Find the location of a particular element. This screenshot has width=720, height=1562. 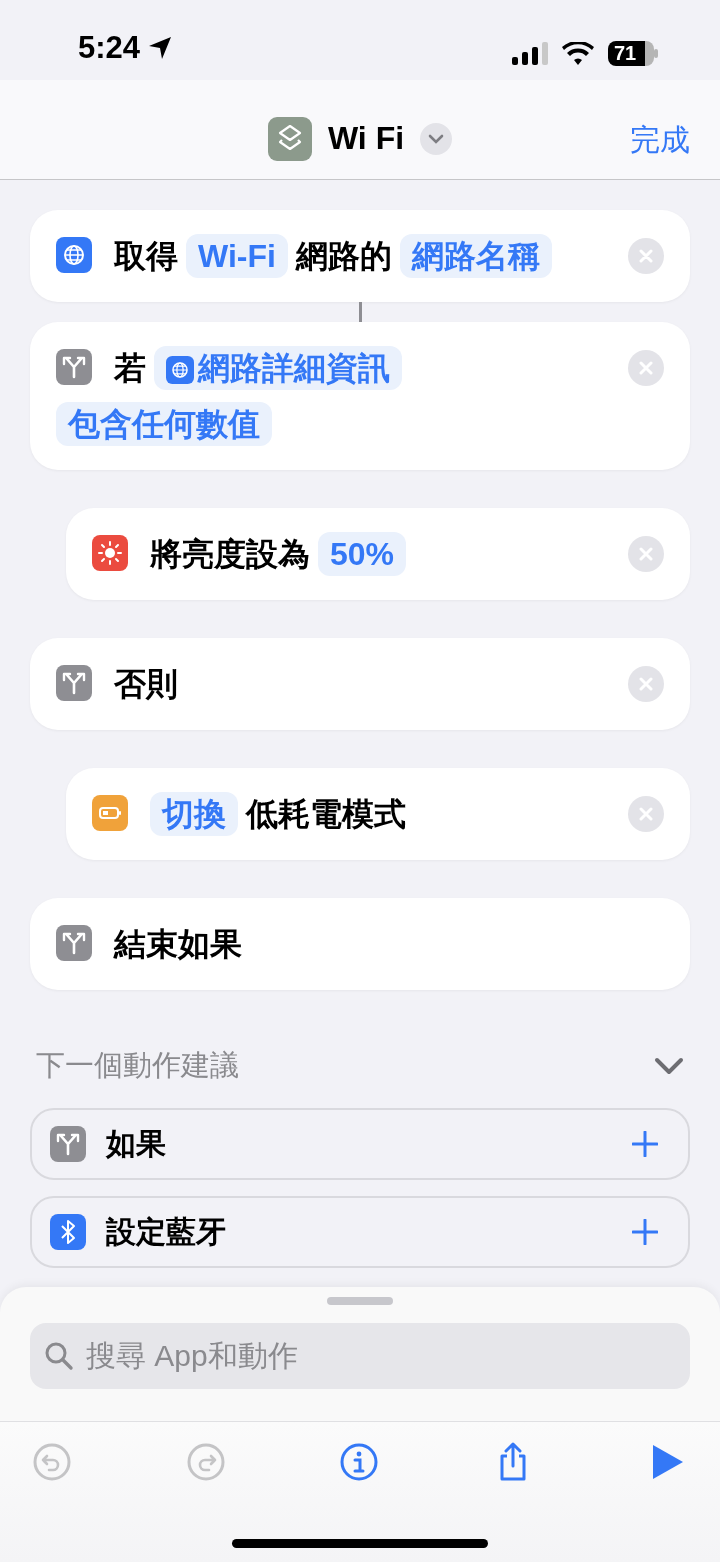

sheet-grabber is located at coordinates (360, 1301).